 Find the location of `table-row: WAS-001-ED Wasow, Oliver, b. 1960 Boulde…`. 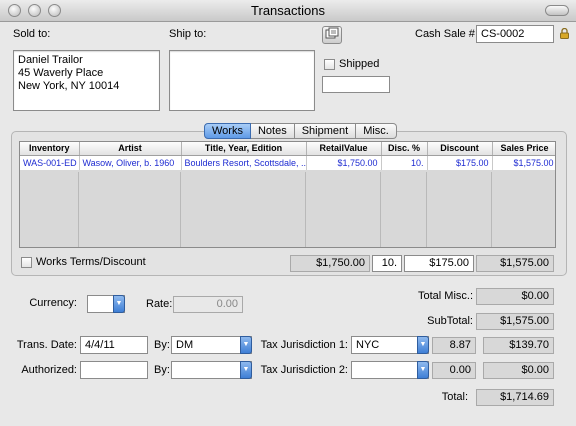

table-row: WAS-001-ED Wasow, Oliver, b. 1960 Boulde… is located at coordinates (287, 162).